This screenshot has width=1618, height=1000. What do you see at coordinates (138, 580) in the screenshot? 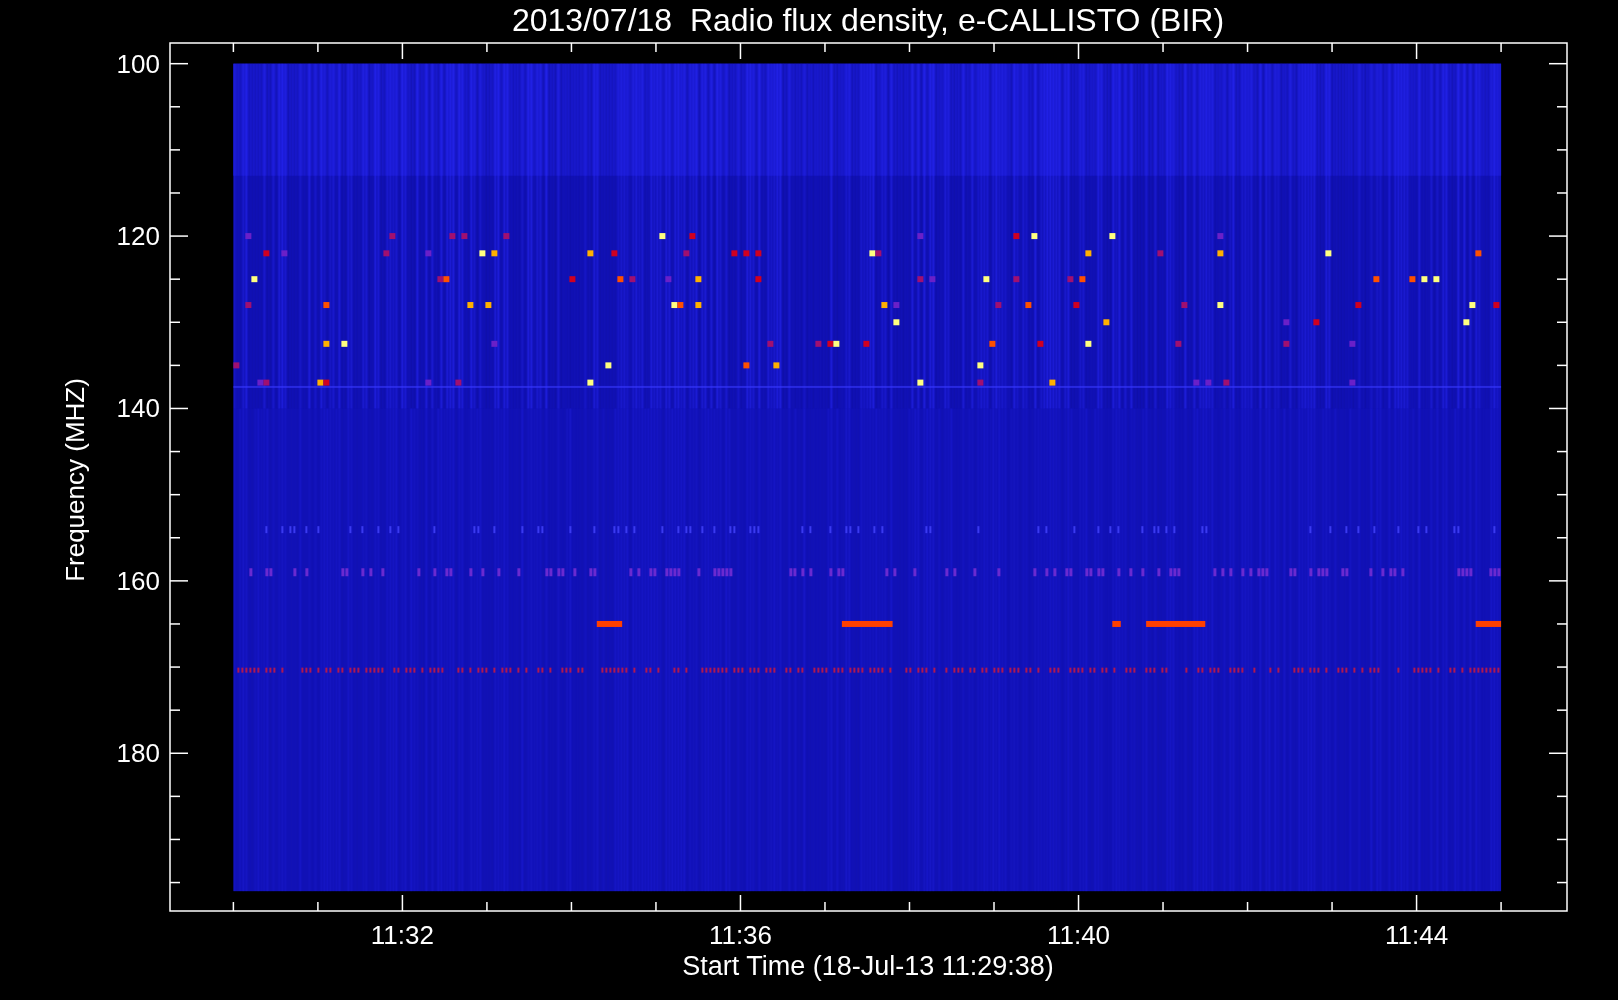
I see `tick-label: 160` at bounding box center [138, 580].